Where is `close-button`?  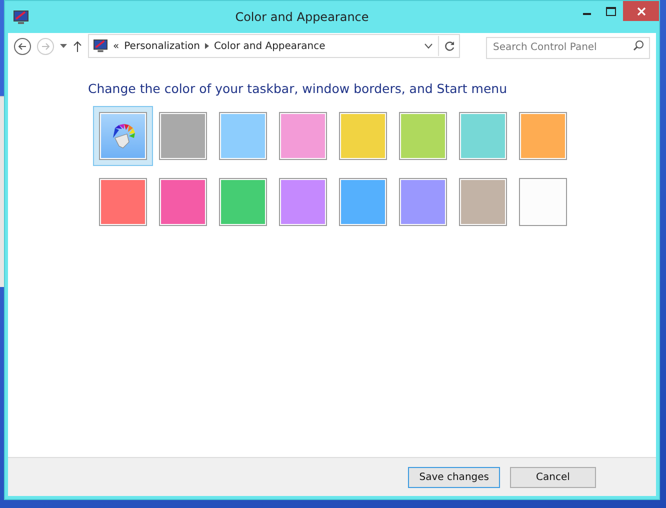
close-button is located at coordinates (641, 11).